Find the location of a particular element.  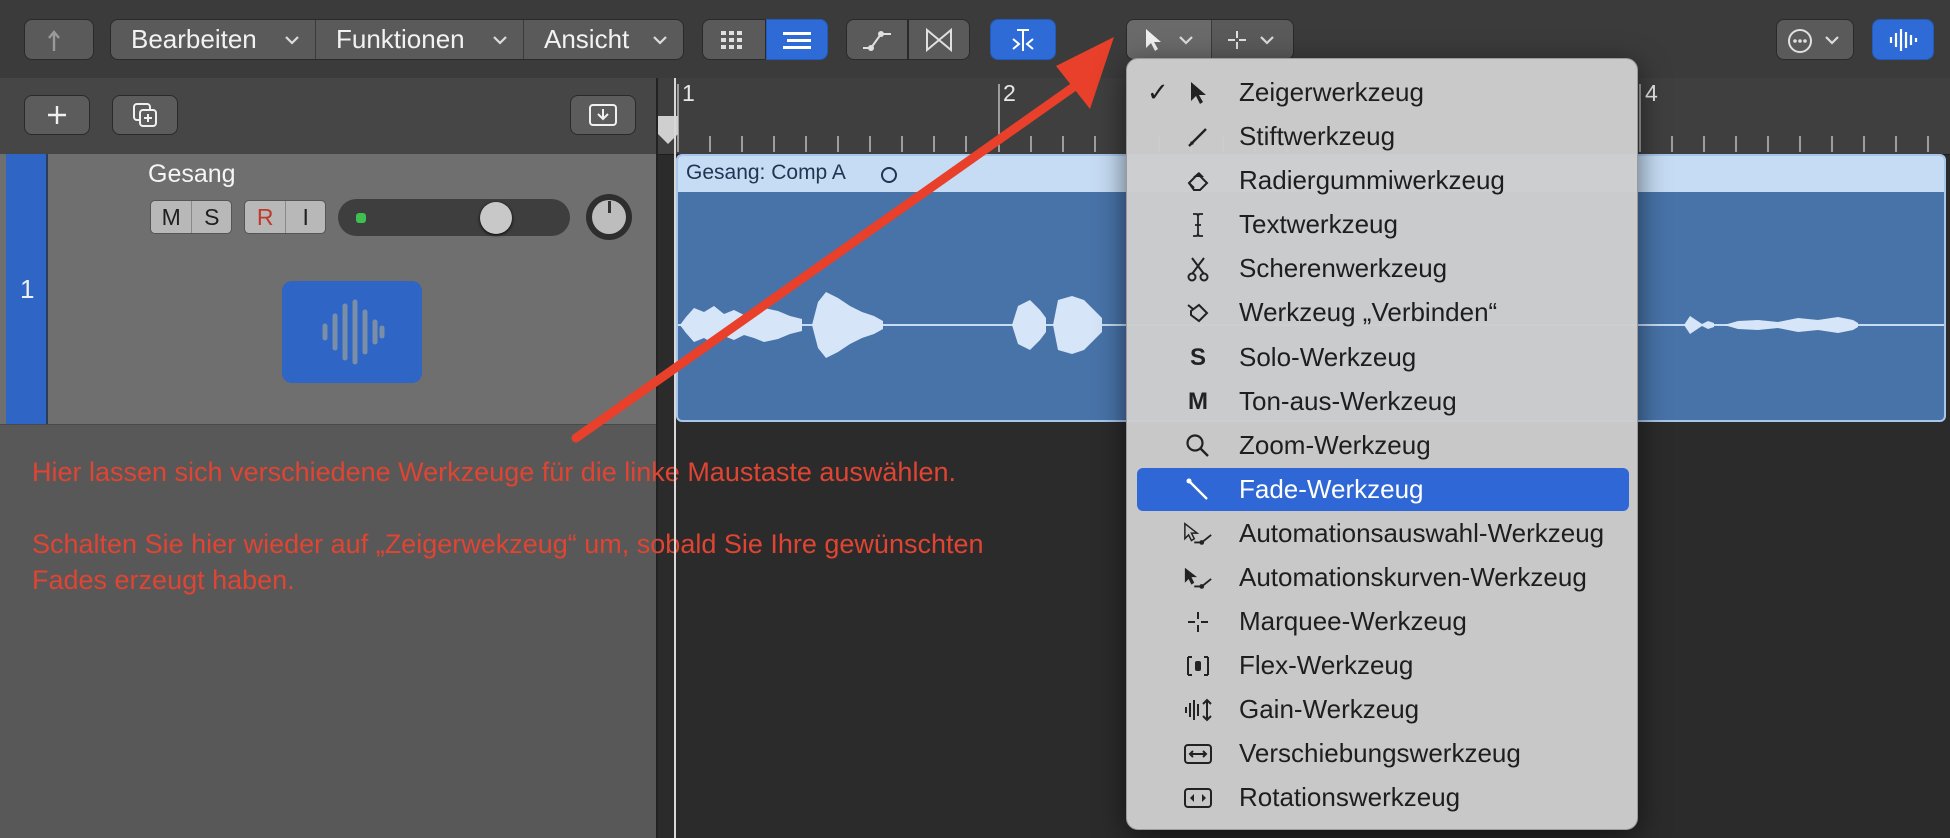

menu-item-label: Zeigerwerkzeug is located at coordinates (1331, 92).